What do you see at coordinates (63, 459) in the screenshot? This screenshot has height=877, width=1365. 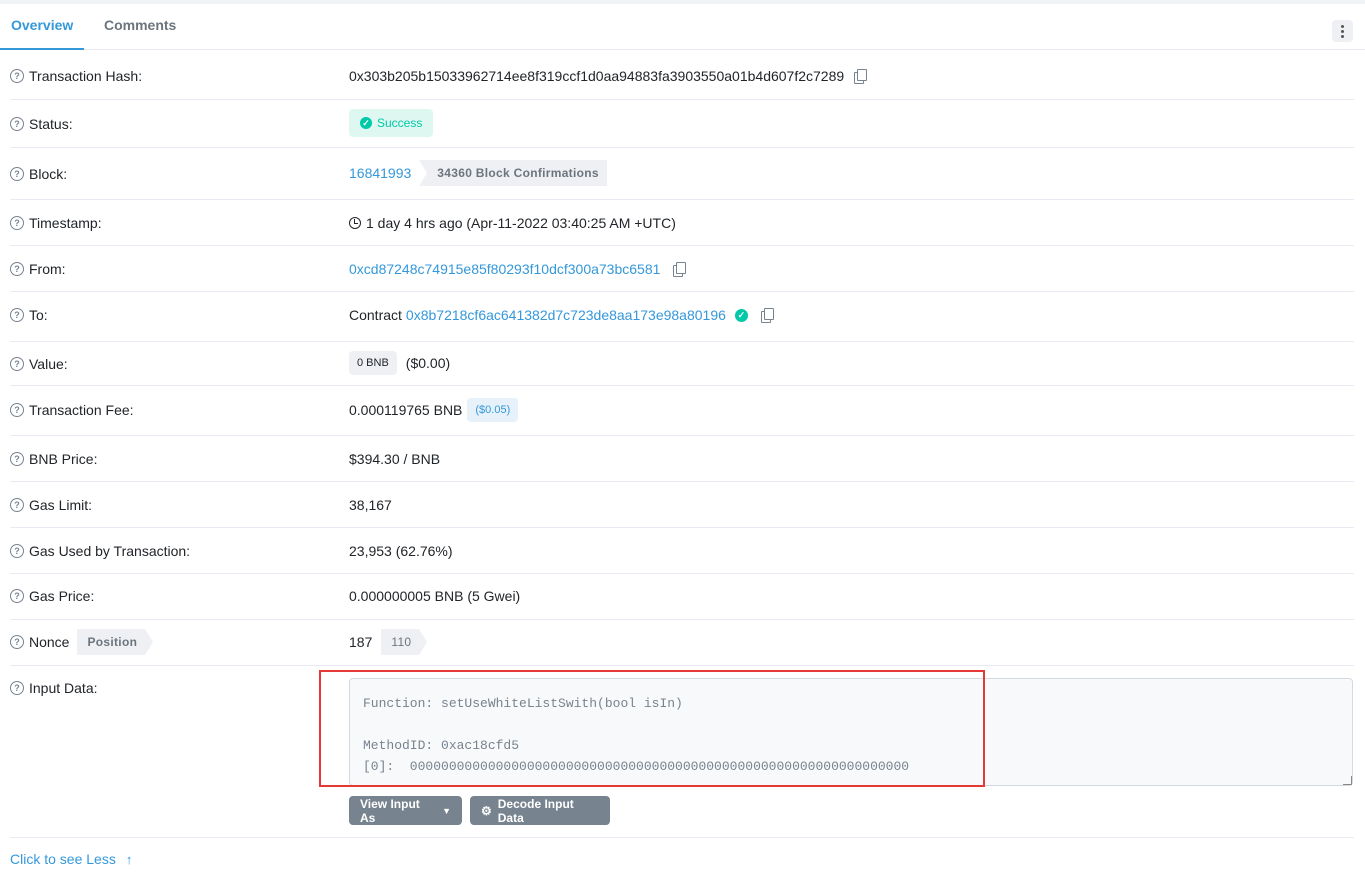 I see `row-label: BNB Price:` at bounding box center [63, 459].